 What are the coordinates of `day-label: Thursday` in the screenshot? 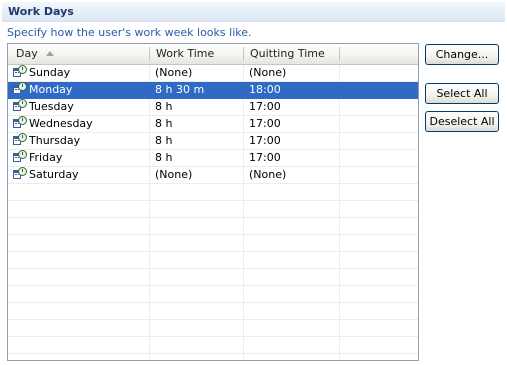 It's located at (55, 140).